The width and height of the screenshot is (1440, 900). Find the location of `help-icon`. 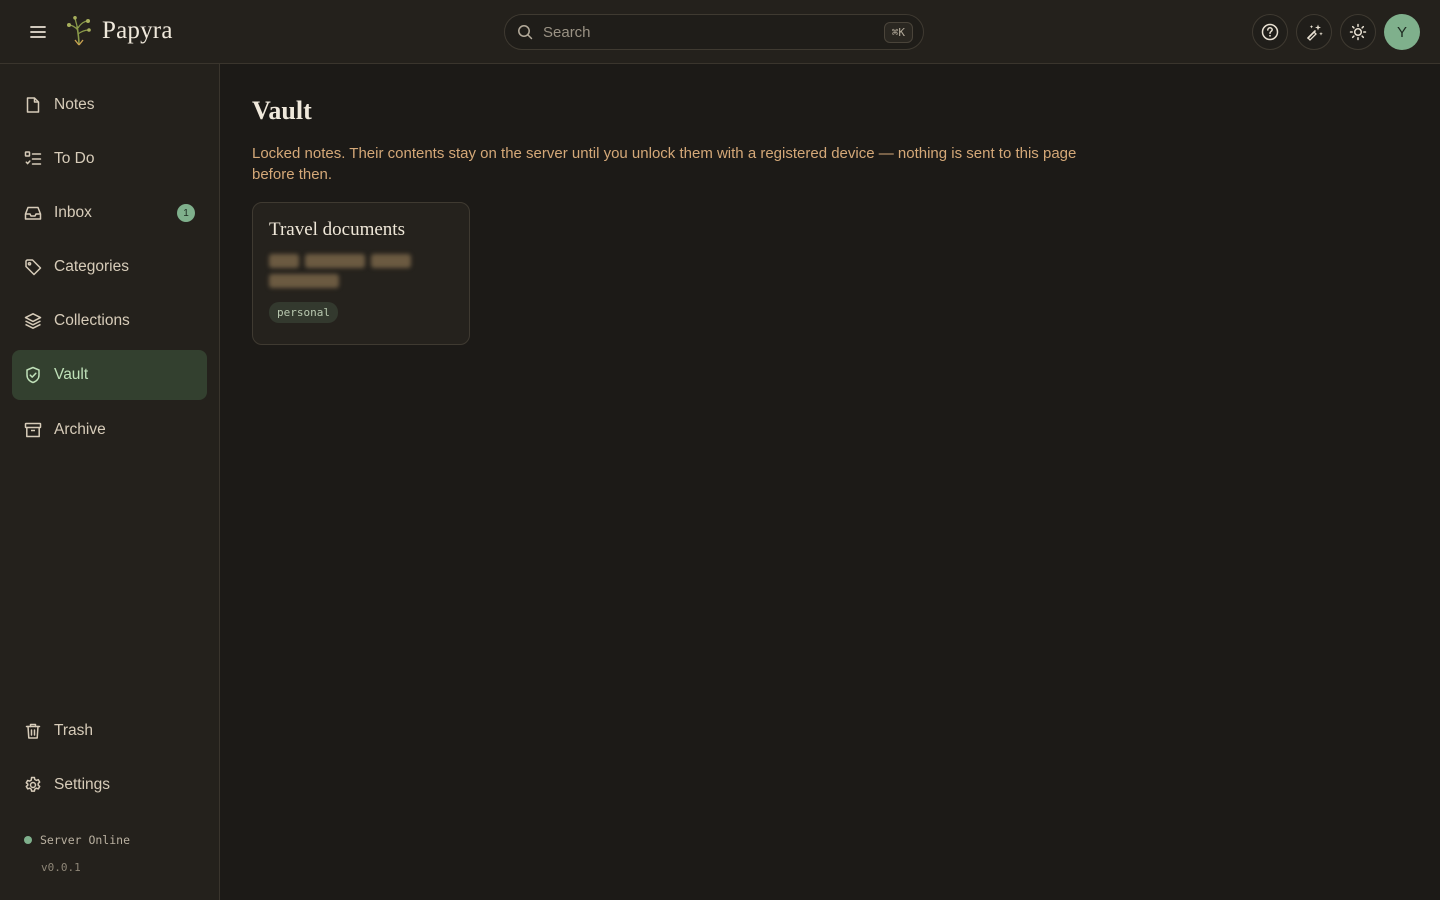

help-icon is located at coordinates (1270, 32).